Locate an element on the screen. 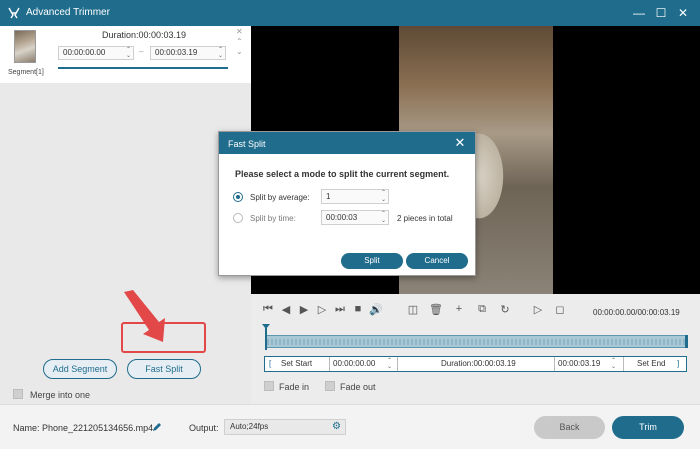 This screenshot has width=700, height=449. output-format-value: Auto;24fps is located at coordinates (249, 426).